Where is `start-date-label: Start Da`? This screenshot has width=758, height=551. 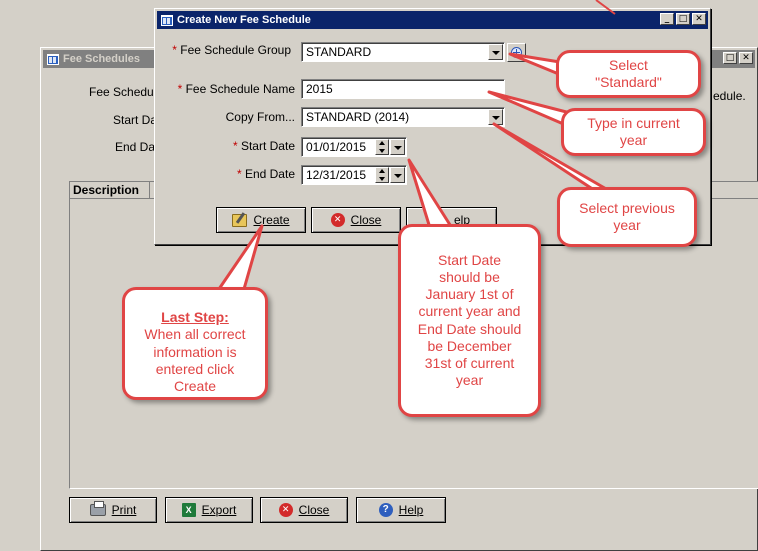 start-date-label: Start Da is located at coordinates (135, 120).